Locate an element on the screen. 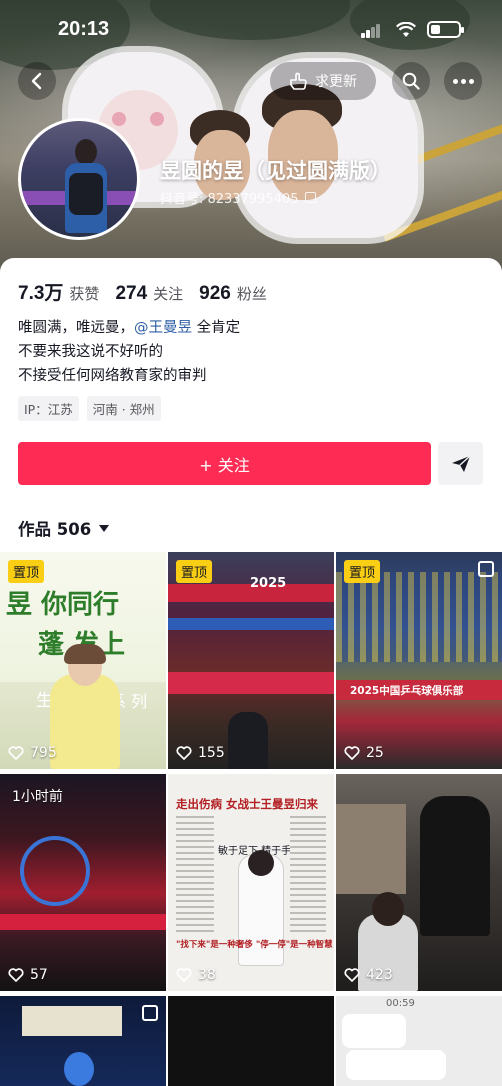 The height and width of the screenshot is (1086, 502). video-thumbnail: 1小时前 57 is located at coordinates (83, 882).